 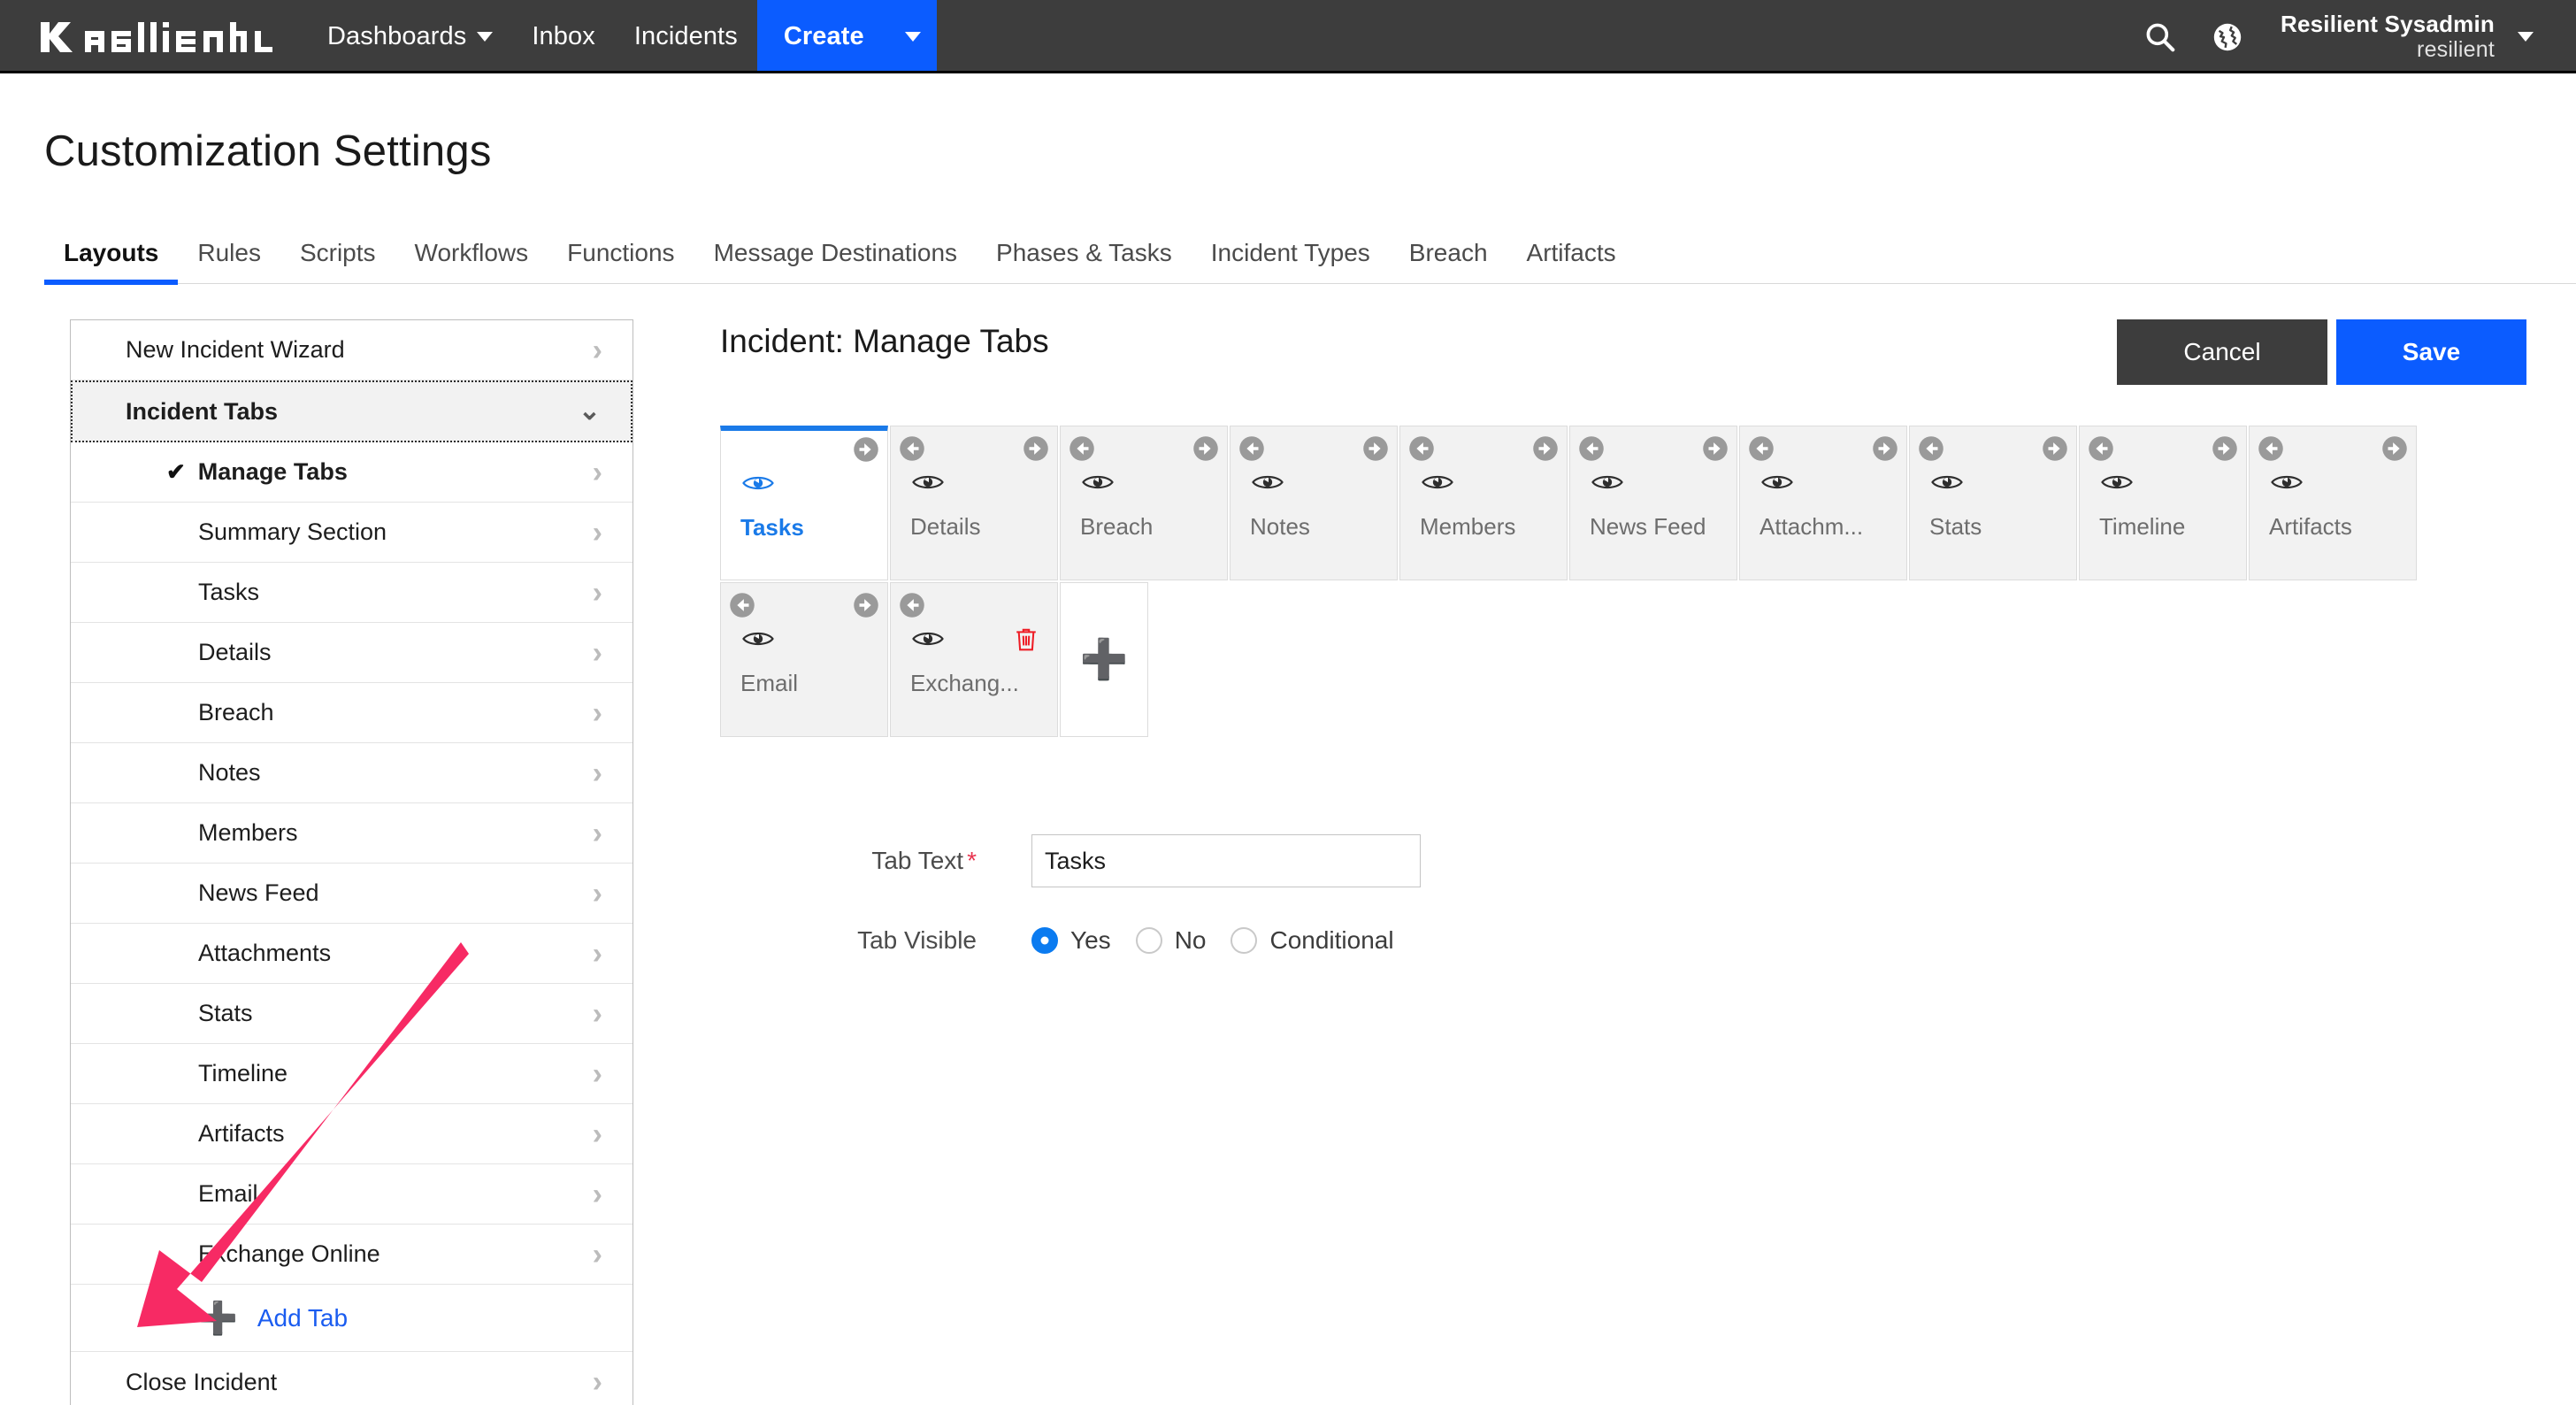 I want to click on sidebar-item-timeline: Timeline ›, so click(x=351, y=1074).